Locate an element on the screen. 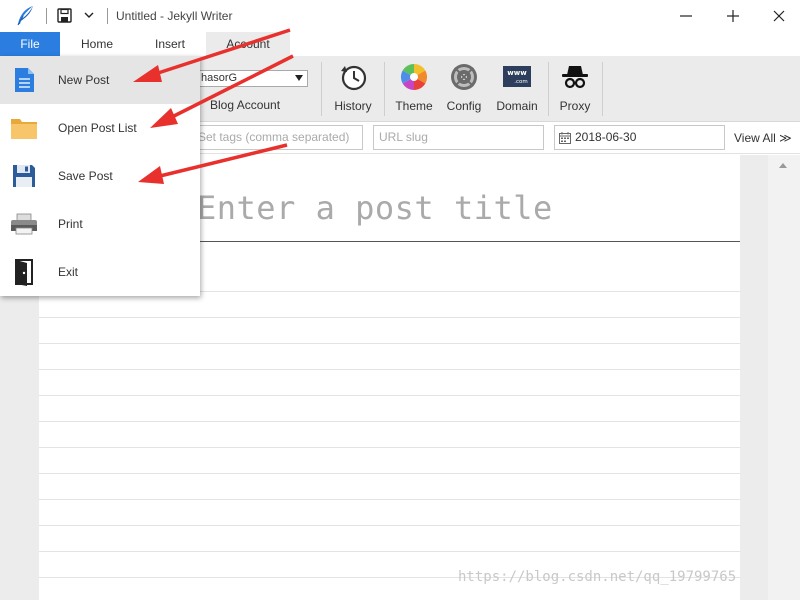 This screenshot has width=800, height=600. menu-item-label: New Post is located at coordinates (84, 80).